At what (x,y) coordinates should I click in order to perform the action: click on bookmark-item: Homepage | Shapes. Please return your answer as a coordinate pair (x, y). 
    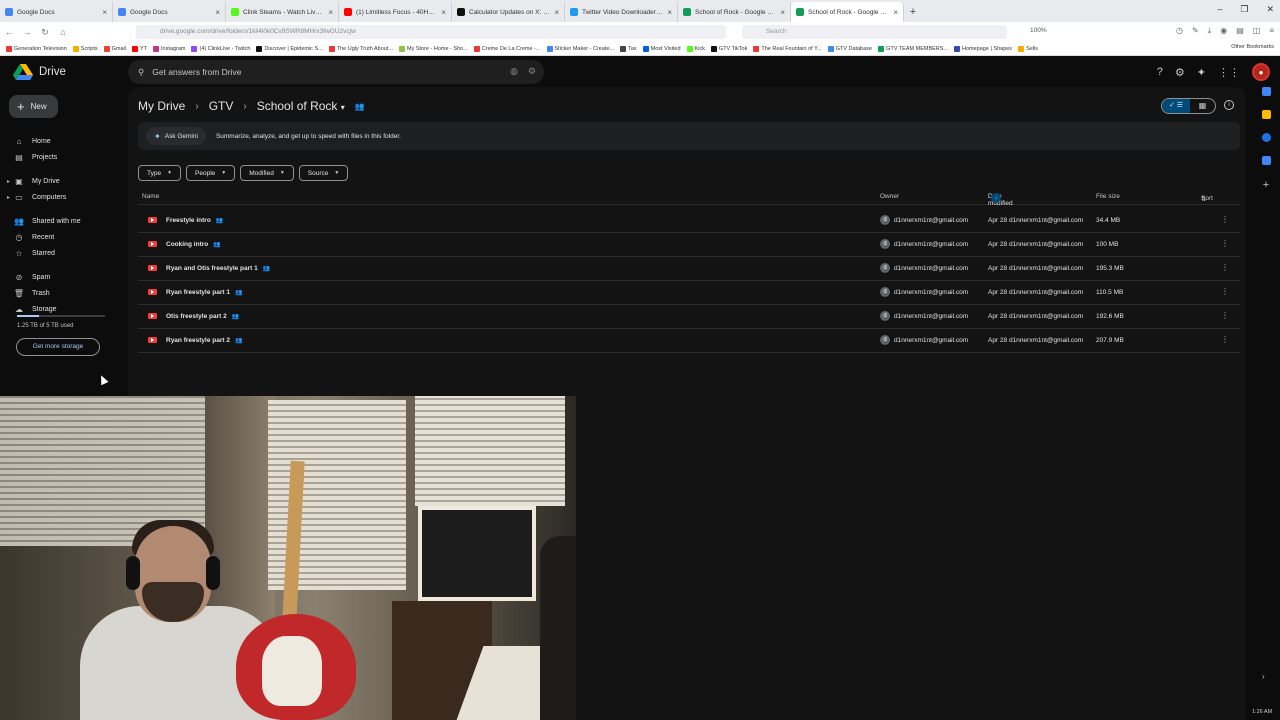
    Looking at the image, I should click on (983, 48).